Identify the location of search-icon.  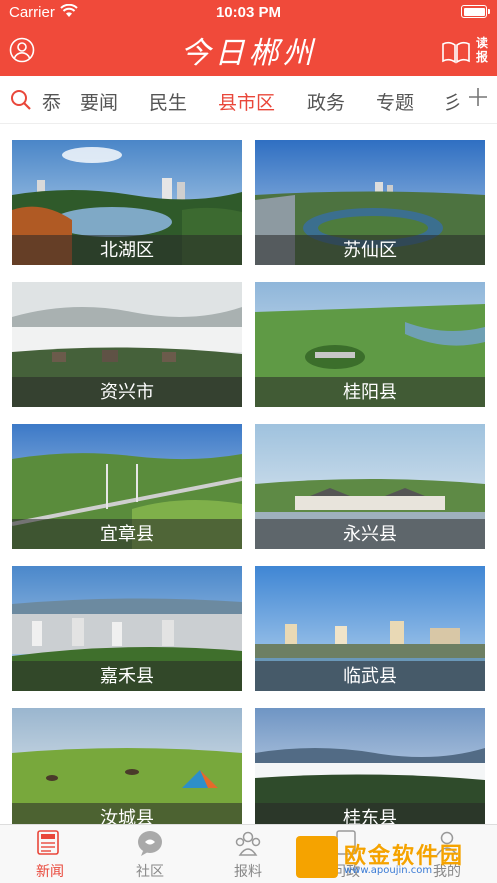
(21, 100).